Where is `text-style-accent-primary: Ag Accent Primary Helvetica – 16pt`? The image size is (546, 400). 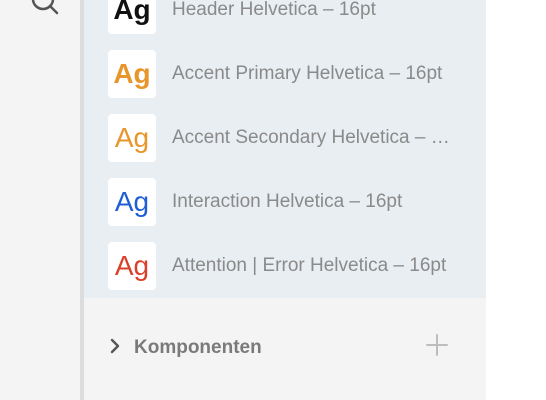
text-style-accent-primary: Ag Accent Primary Helvetica – 16pt is located at coordinates (285, 74).